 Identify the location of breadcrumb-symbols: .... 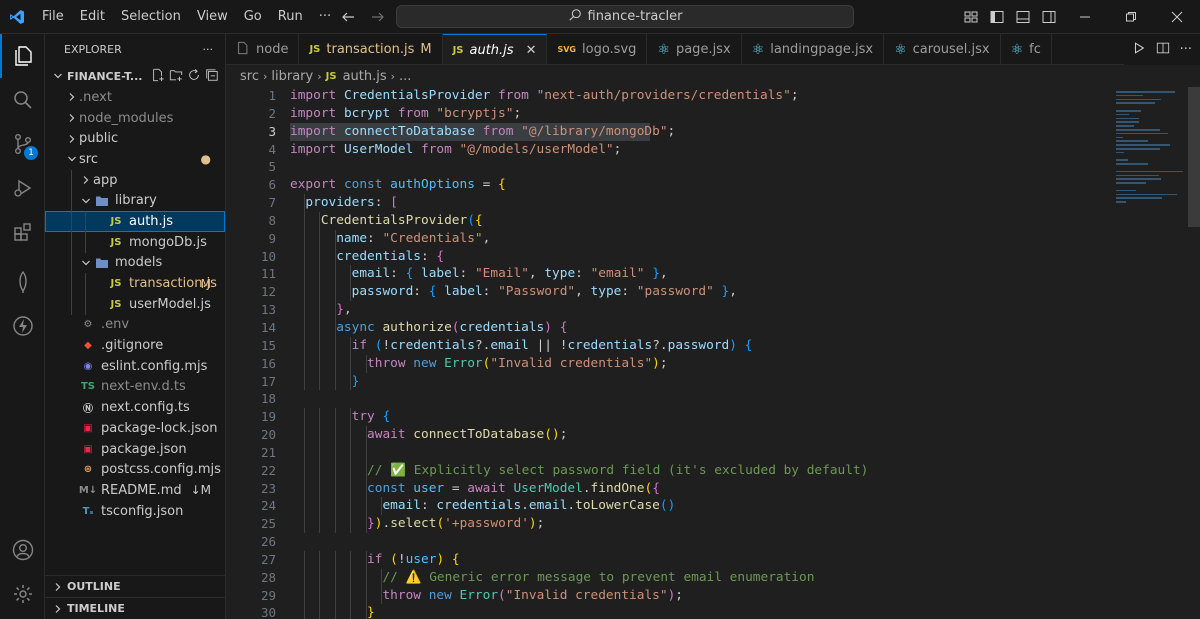
(405, 76).